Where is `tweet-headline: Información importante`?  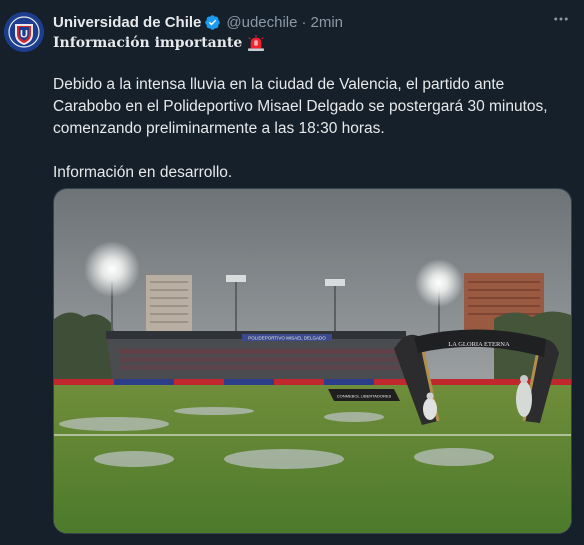
tweet-headline: Información importante is located at coordinates (159, 43).